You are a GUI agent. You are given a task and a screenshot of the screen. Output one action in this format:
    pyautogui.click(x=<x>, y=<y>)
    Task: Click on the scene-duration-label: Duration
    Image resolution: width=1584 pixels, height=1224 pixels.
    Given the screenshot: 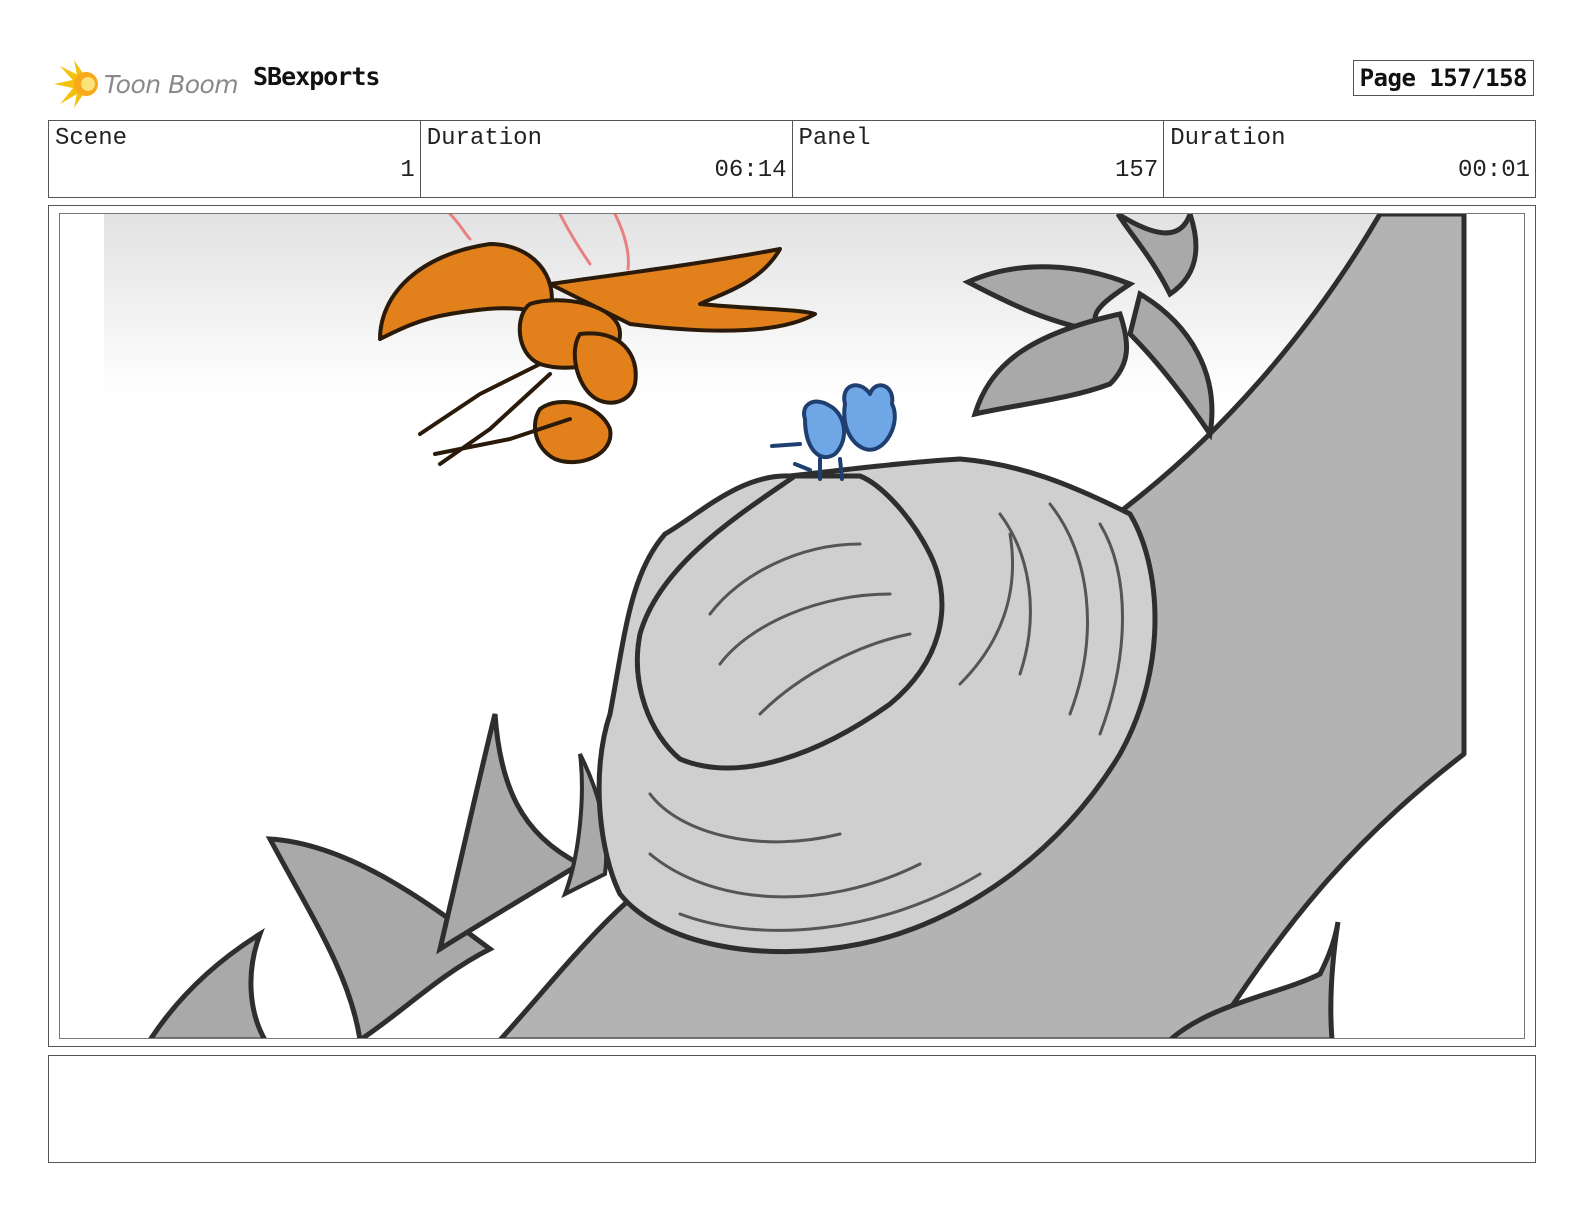 What is the action you would take?
    pyautogui.click(x=484, y=138)
    